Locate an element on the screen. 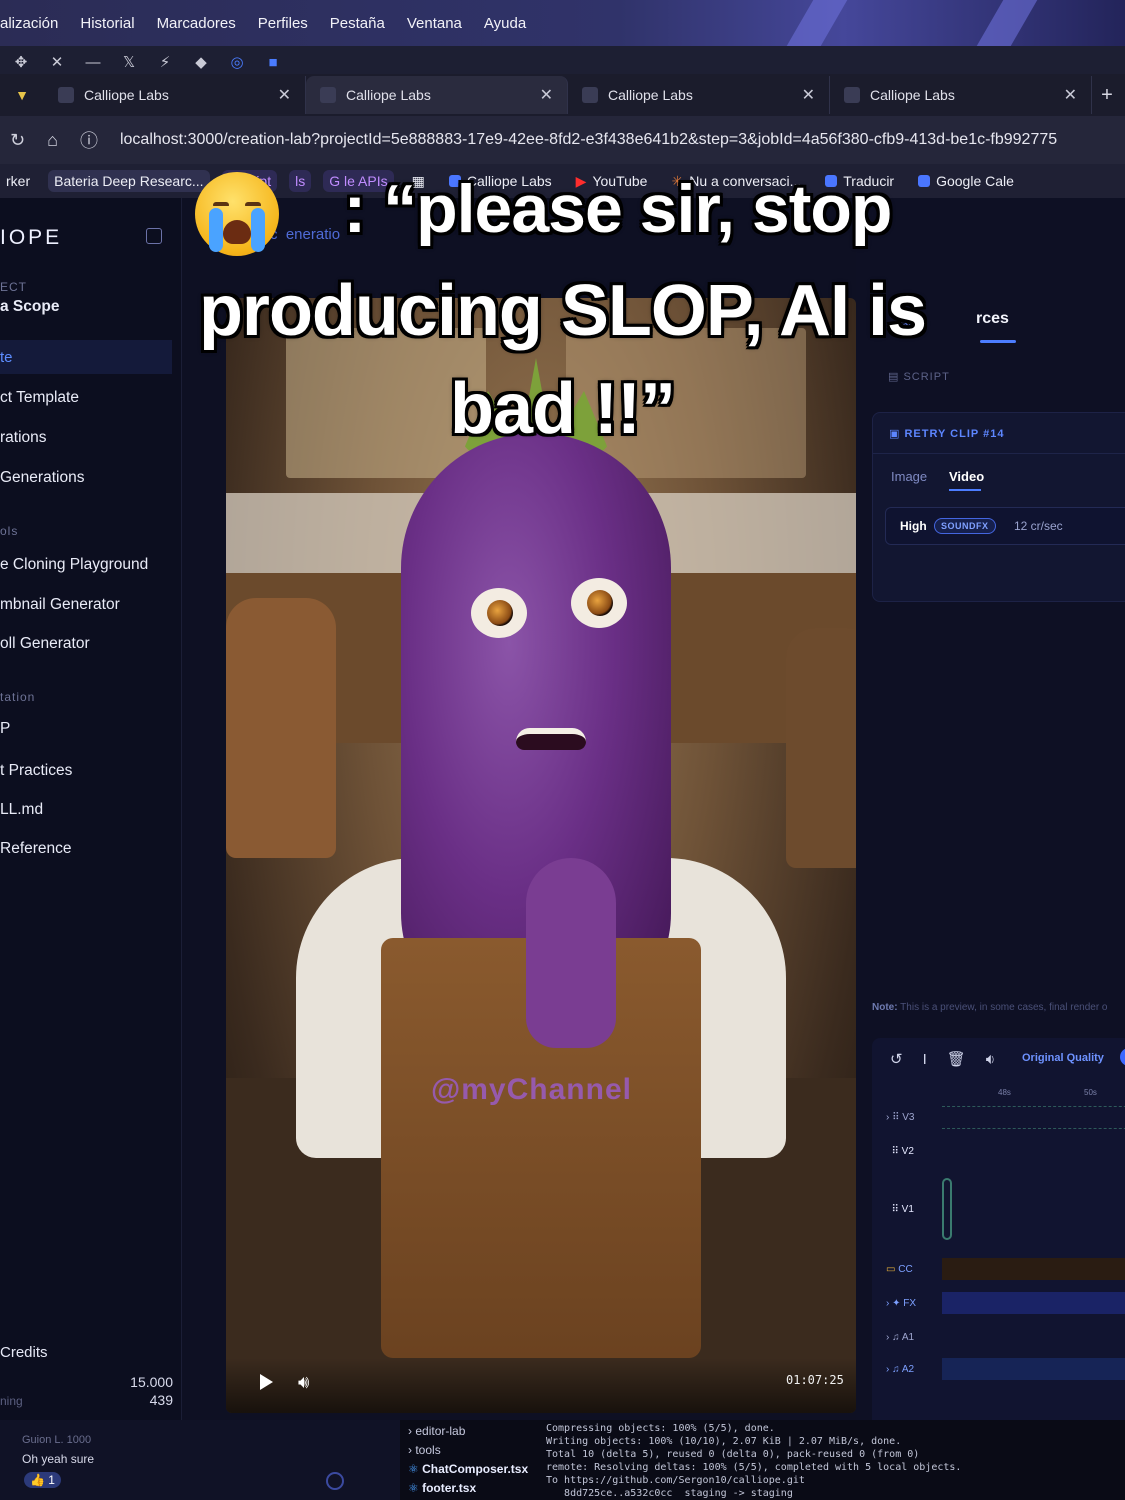 This screenshot has height=1500, width=1125. tab-video: Video is located at coordinates (966, 476).